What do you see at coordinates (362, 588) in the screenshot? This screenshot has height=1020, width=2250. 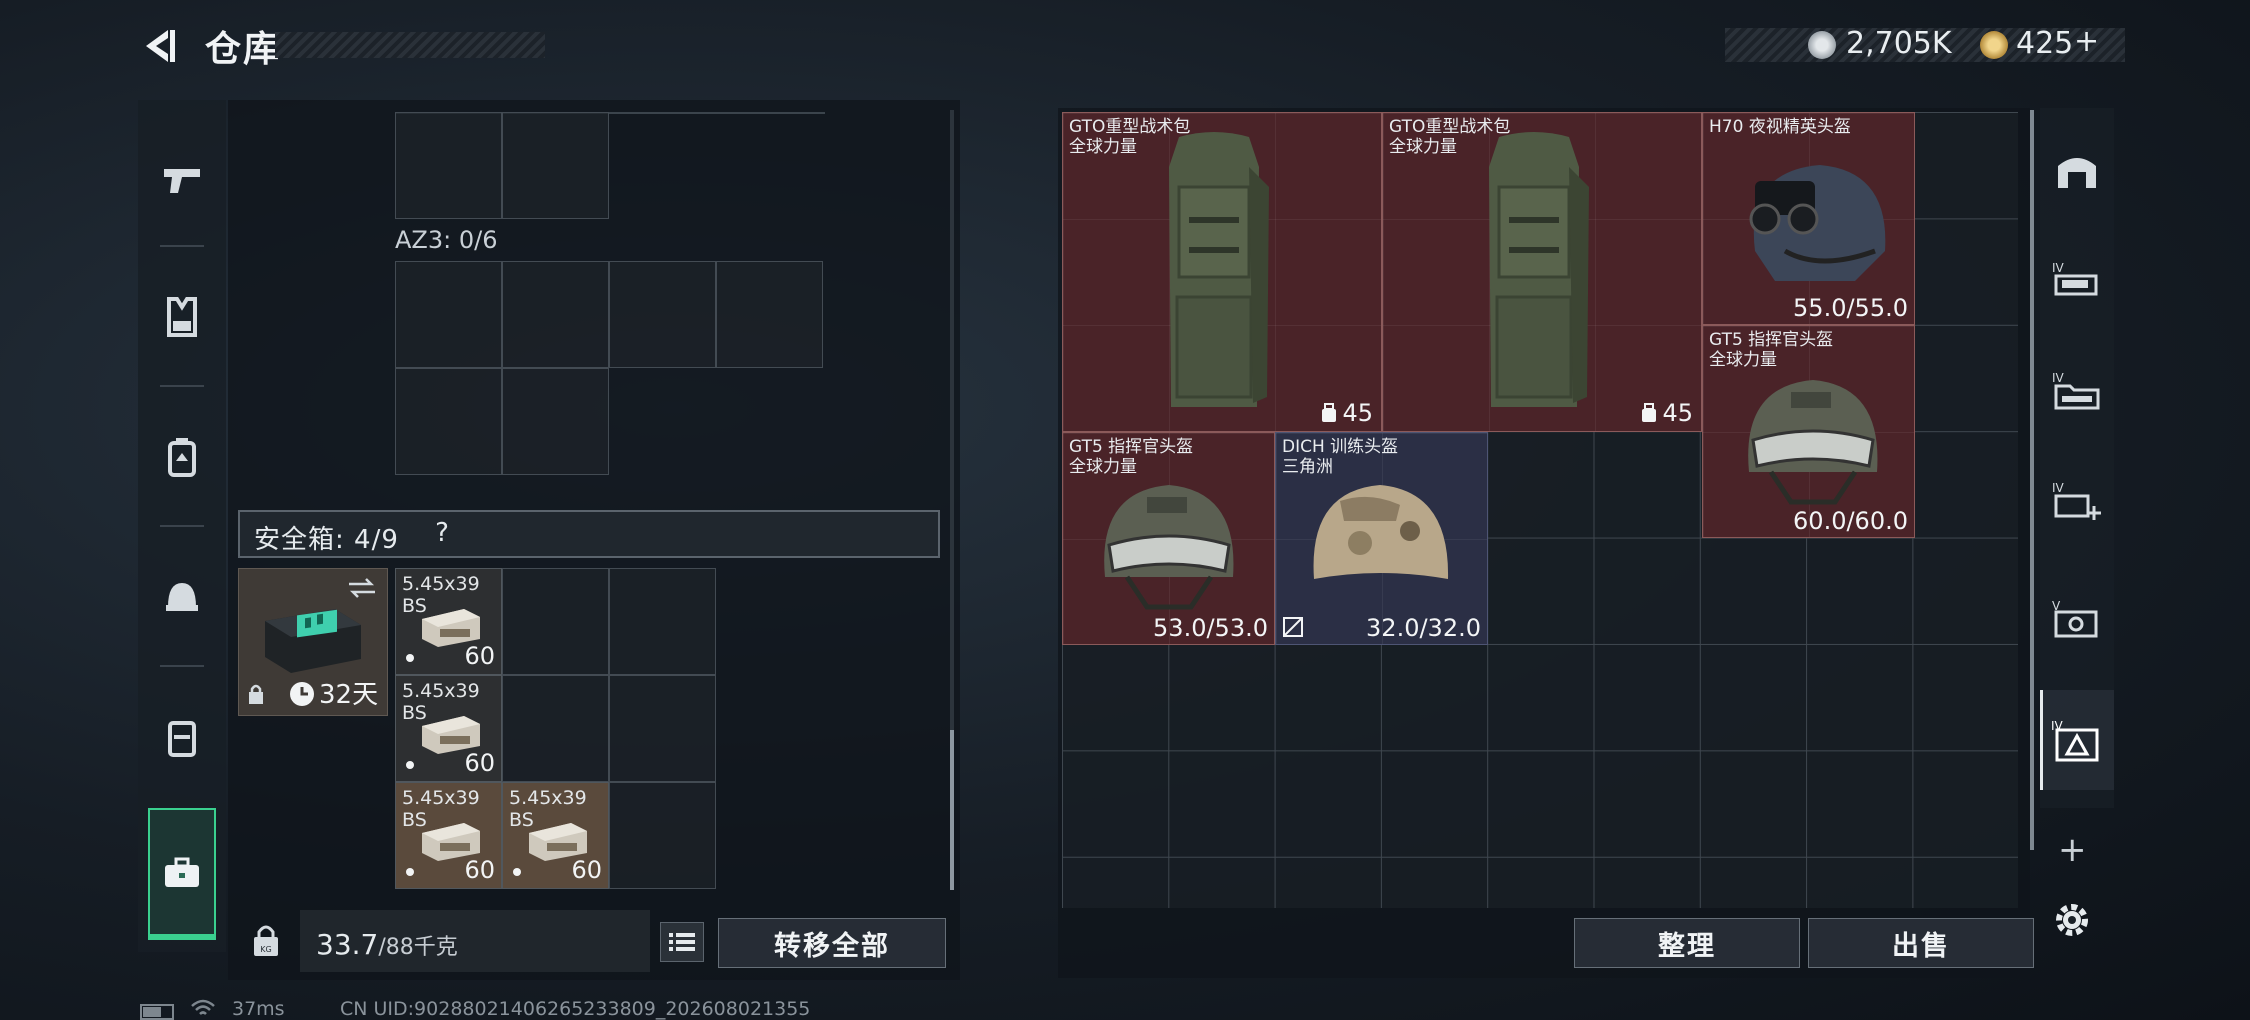 I see `swap-icon` at bounding box center [362, 588].